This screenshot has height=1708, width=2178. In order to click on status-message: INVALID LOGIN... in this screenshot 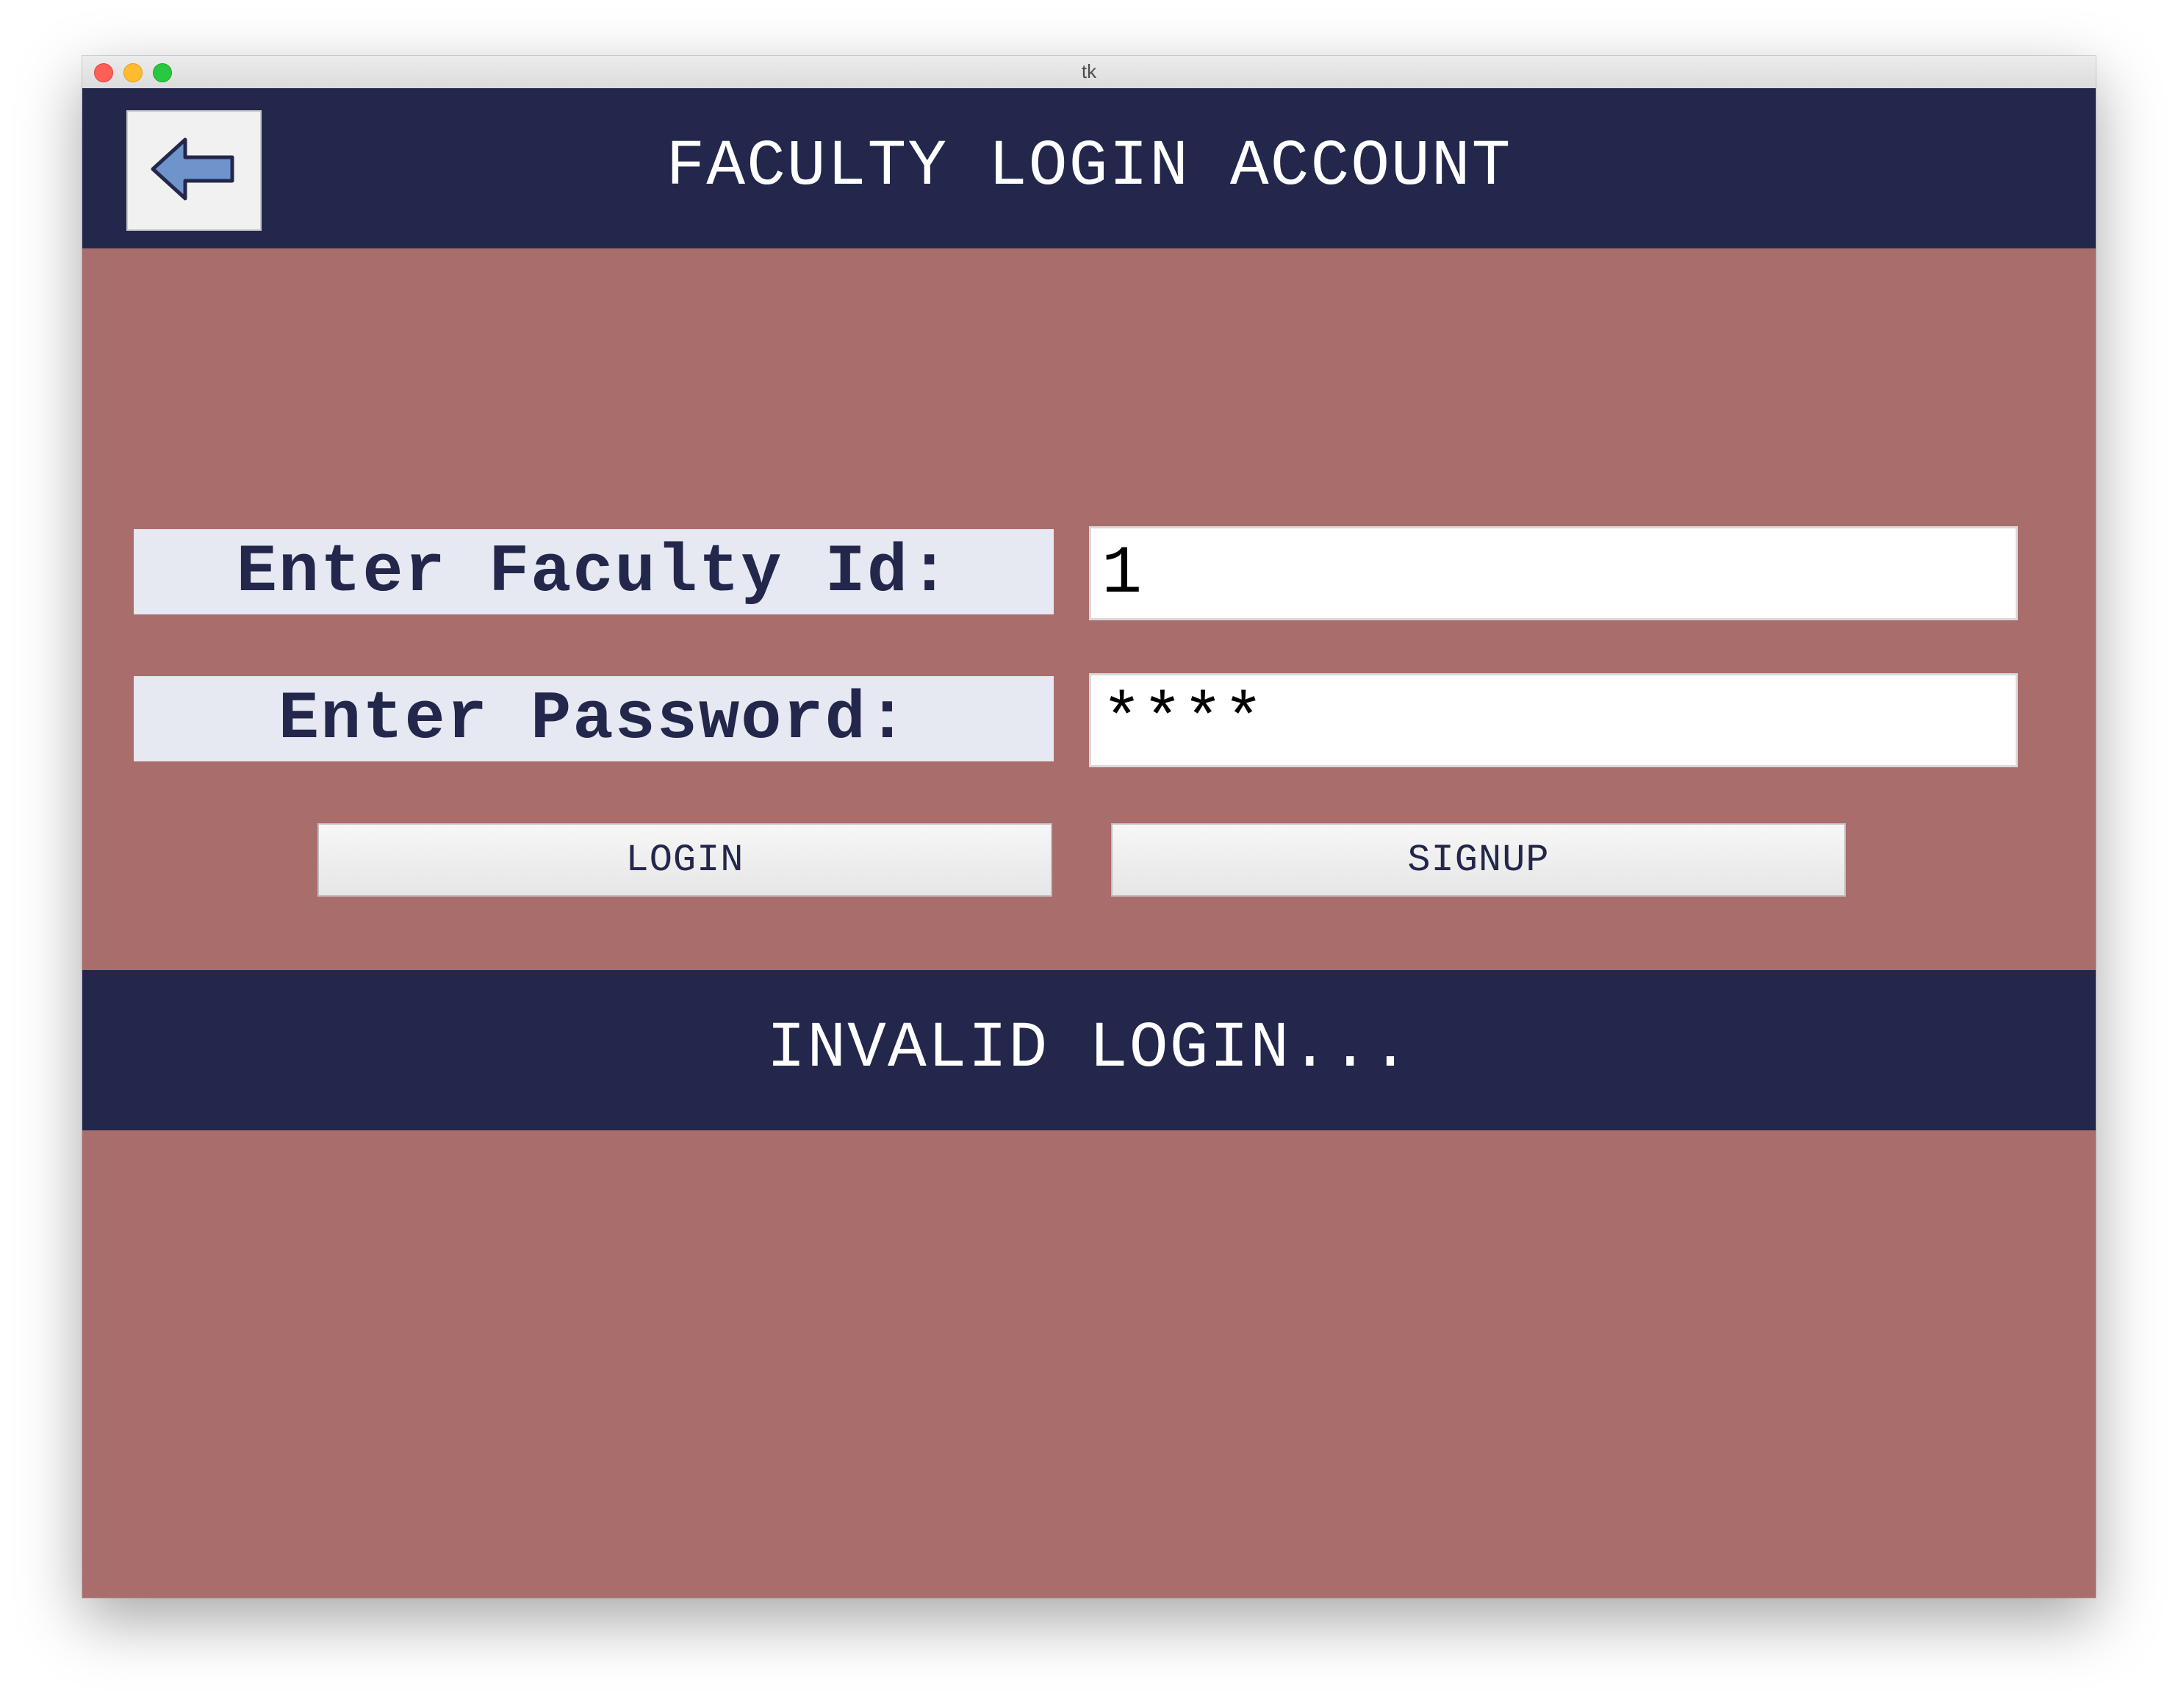, I will do `click(1089, 1049)`.